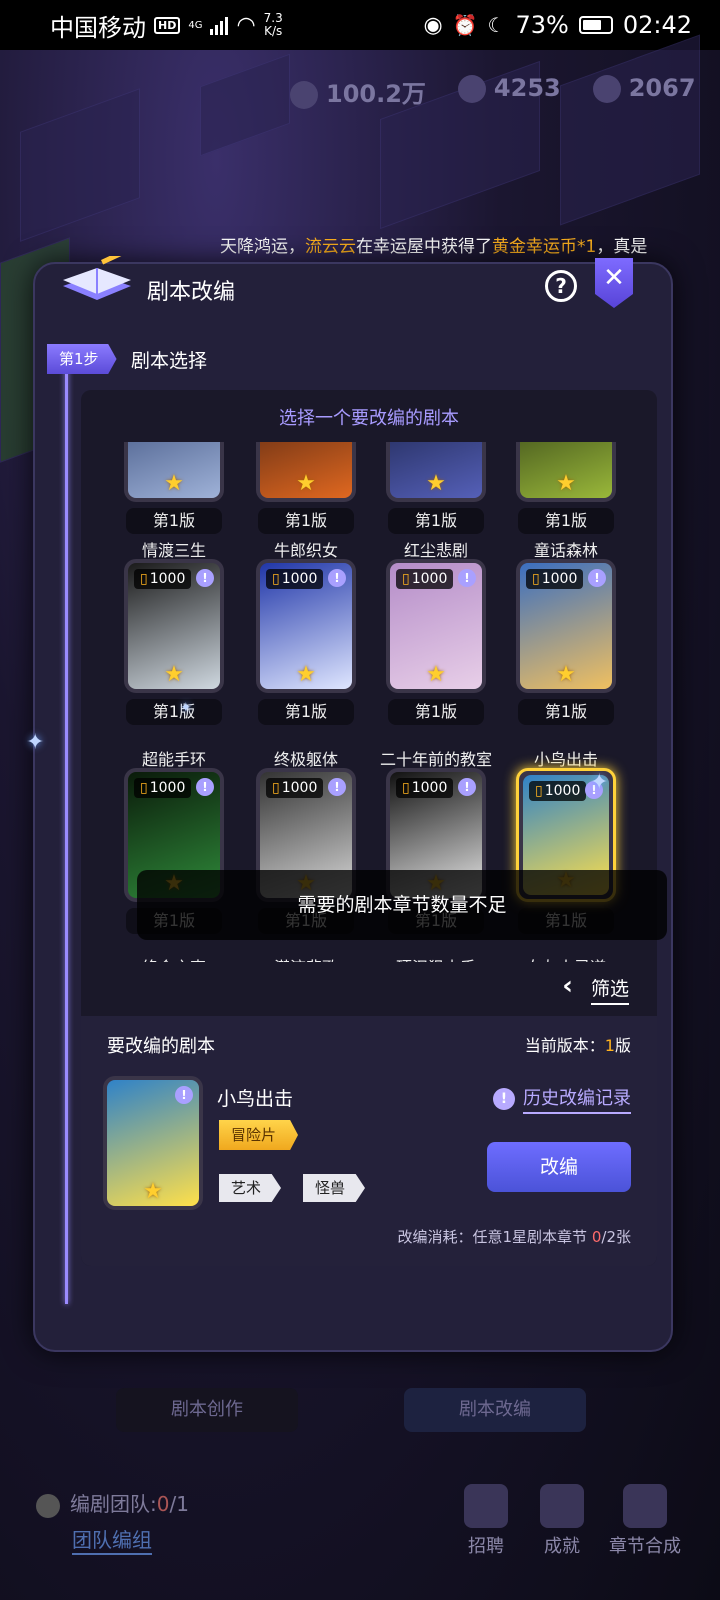  I want to click on eye-icon: ◉, so click(433, 25).